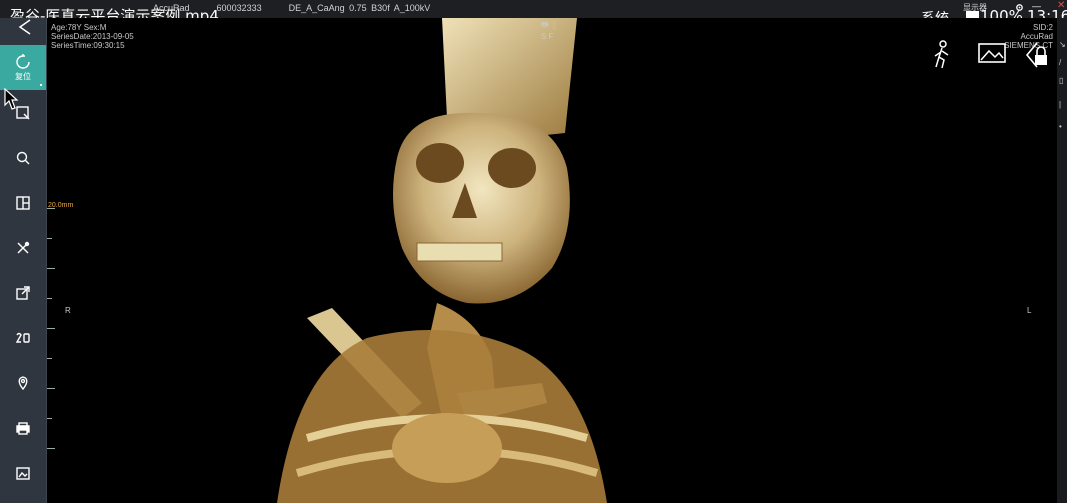  What do you see at coordinates (52, 328) in the screenshot?
I see `scale-ruler` at bounding box center [52, 328].